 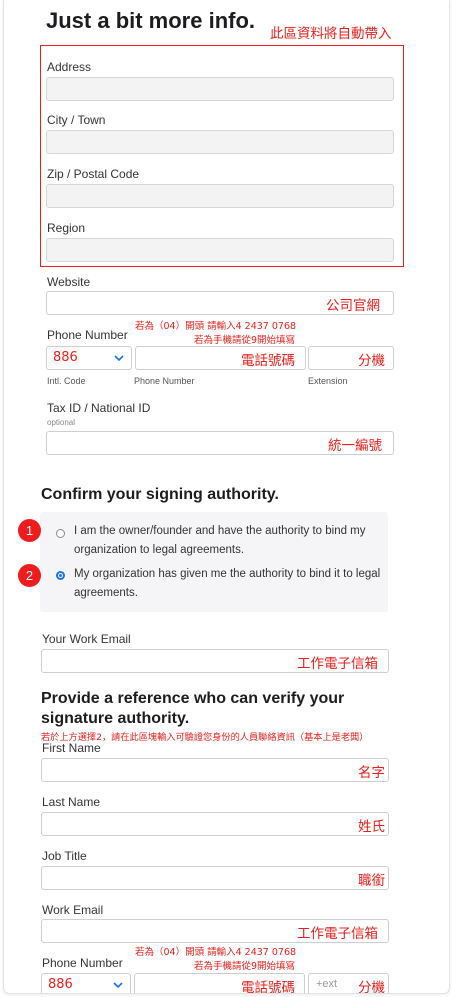 What do you see at coordinates (331, 34) in the screenshot?
I see `auto-fill-annotation: 此區資料將自動帶入` at bounding box center [331, 34].